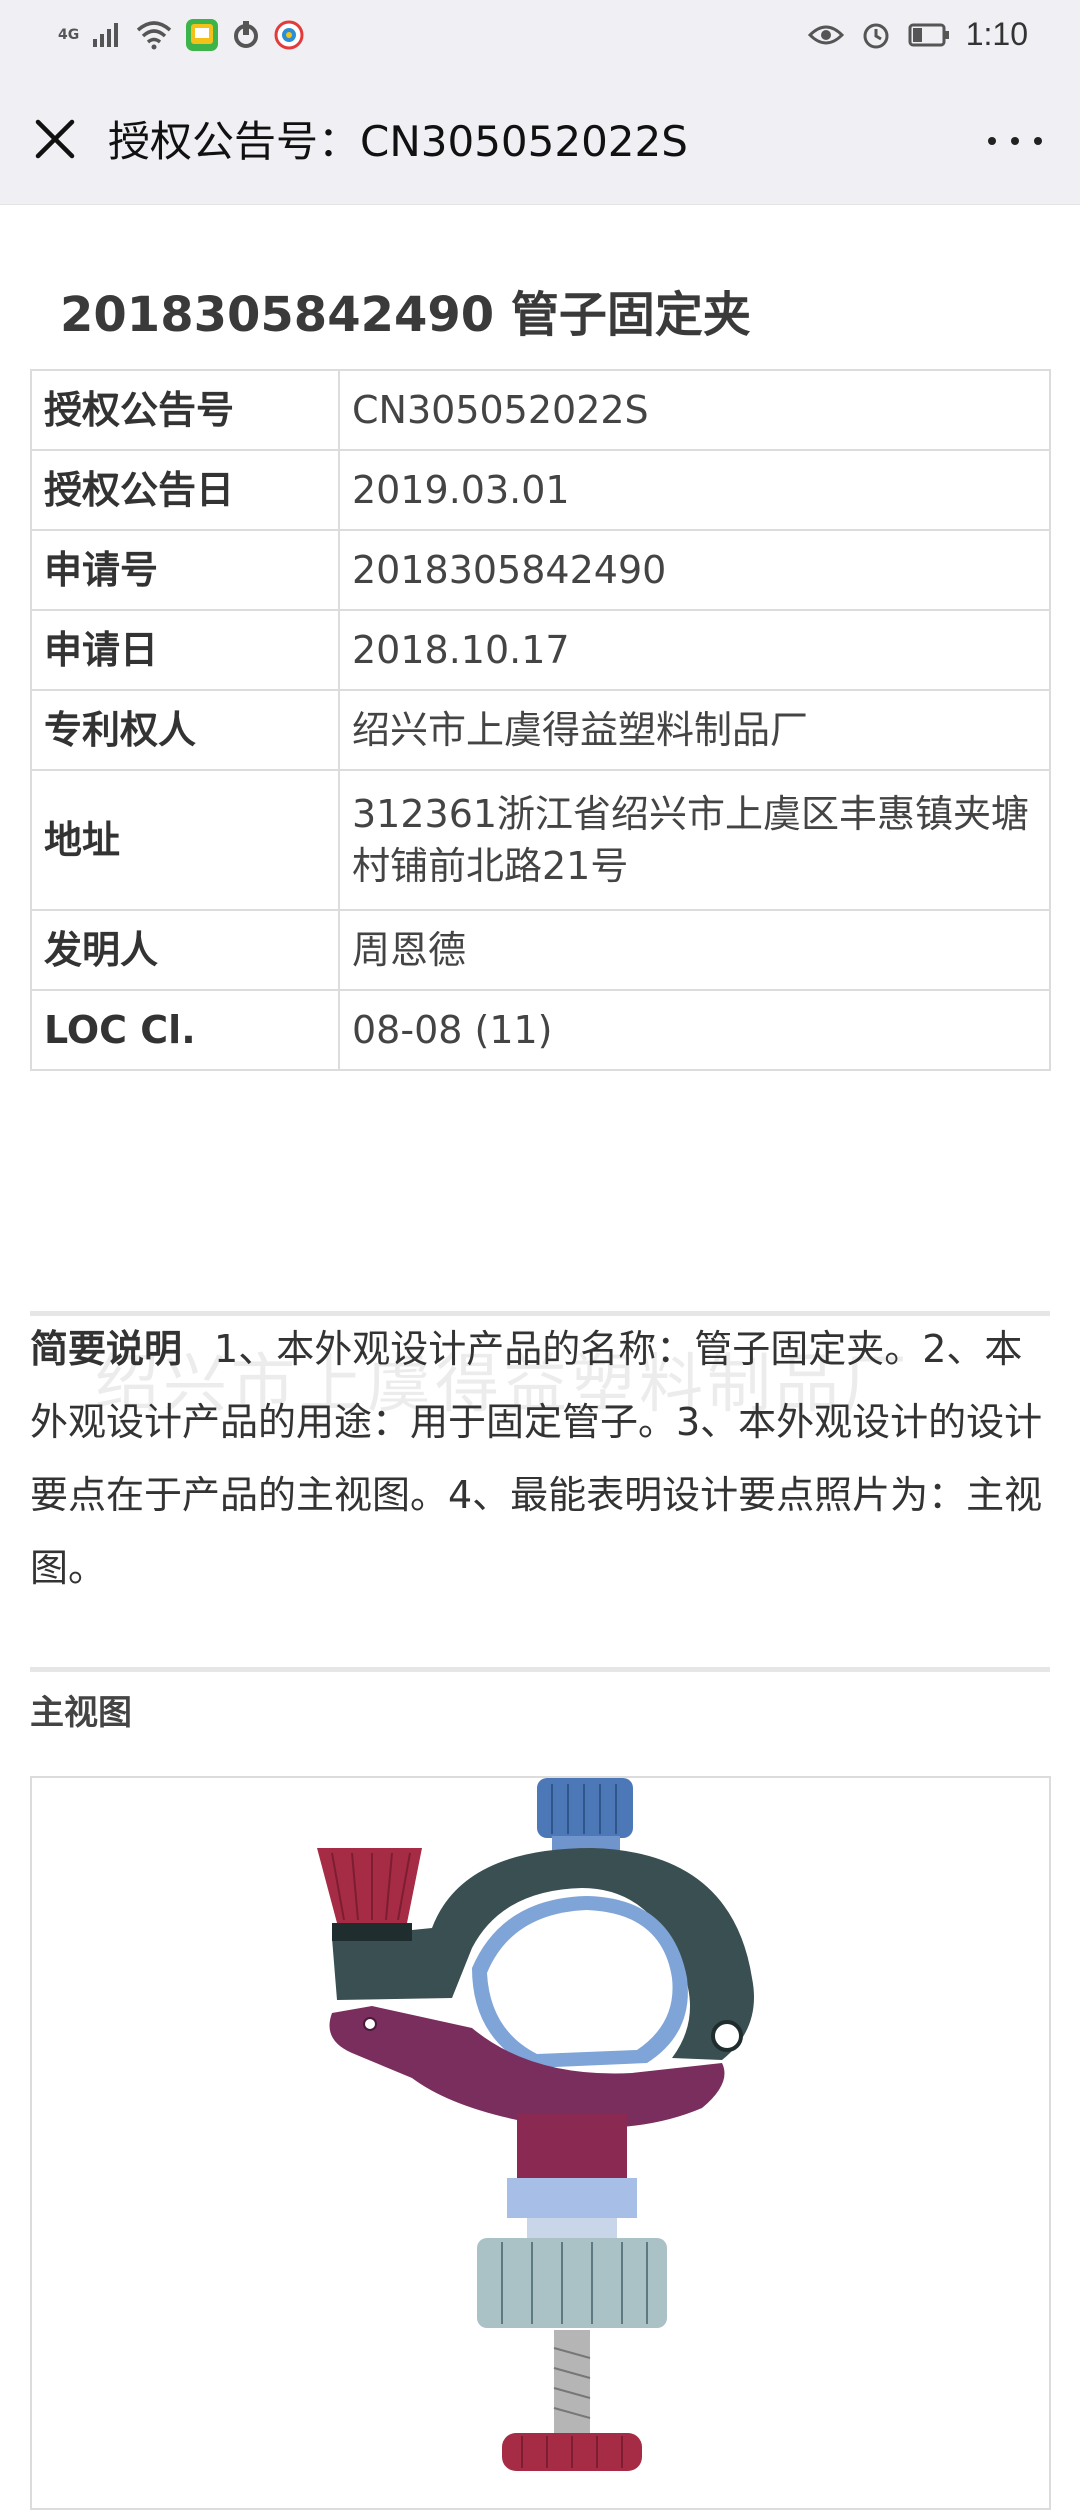  I want to click on row-key: 专利权人, so click(185, 730).